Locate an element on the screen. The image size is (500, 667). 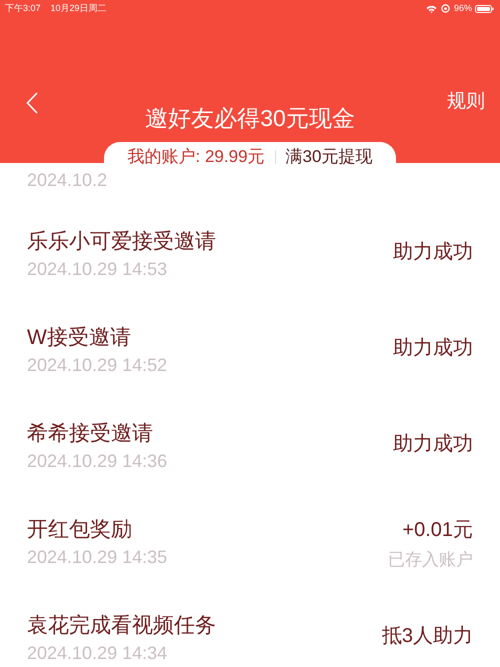
record-status: 抵3人助力 is located at coordinates (427, 636).